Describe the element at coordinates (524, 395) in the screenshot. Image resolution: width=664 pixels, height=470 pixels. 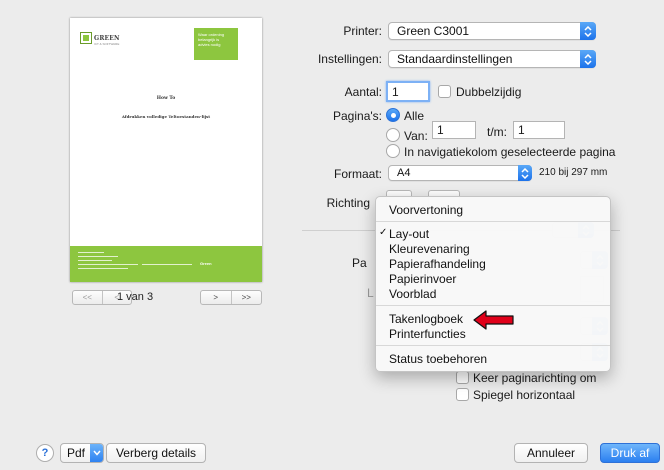
I see `mirror-horizontal-label: Spiegel horizontaal` at that location.